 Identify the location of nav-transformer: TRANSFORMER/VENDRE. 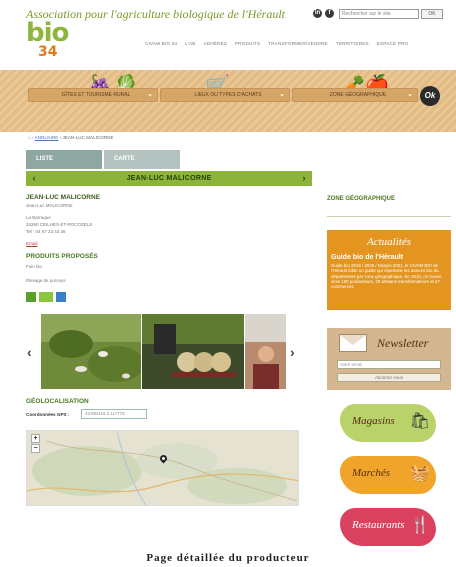
(298, 43).